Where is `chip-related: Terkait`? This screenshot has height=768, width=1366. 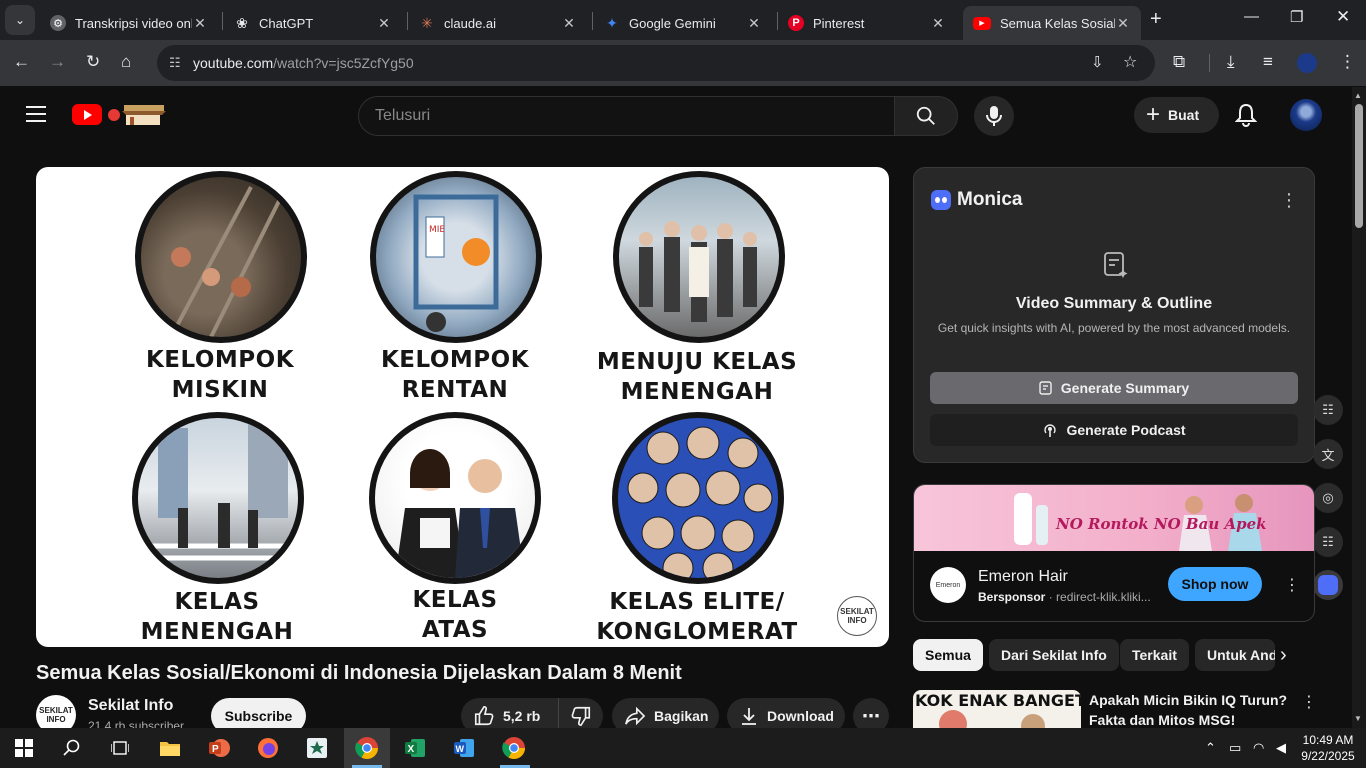 chip-related: Terkait is located at coordinates (1154, 655).